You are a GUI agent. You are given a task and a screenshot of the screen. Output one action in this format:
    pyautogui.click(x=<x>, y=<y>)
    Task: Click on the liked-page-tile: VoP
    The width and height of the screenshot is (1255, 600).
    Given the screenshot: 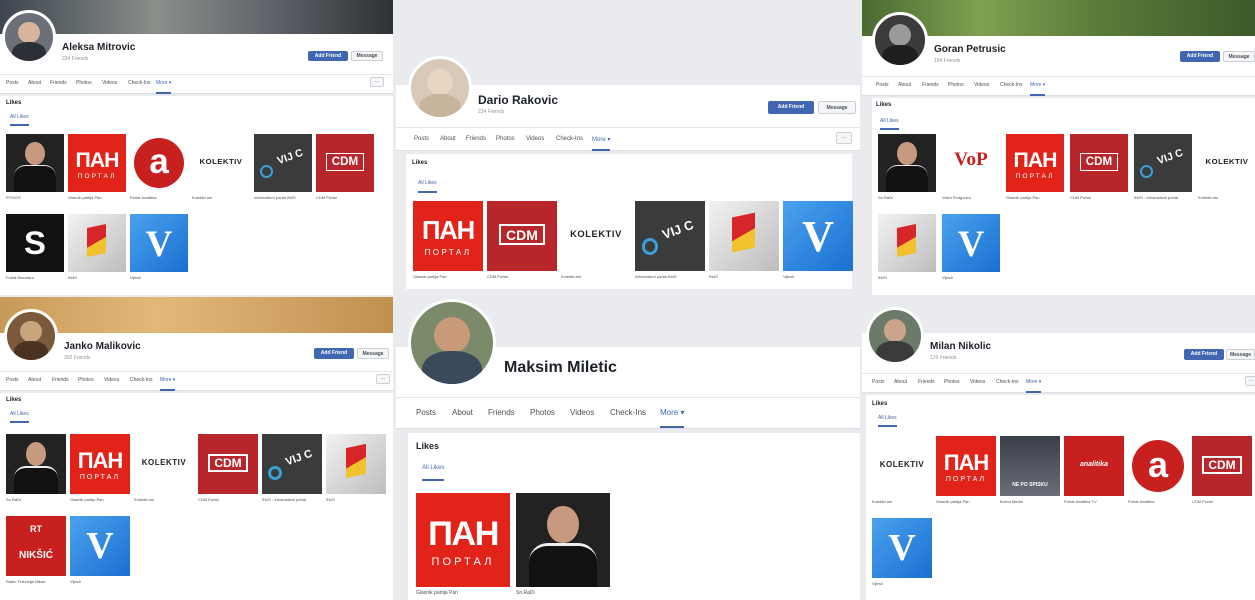 What is the action you would take?
    pyautogui.click(x=971, y=163)
    